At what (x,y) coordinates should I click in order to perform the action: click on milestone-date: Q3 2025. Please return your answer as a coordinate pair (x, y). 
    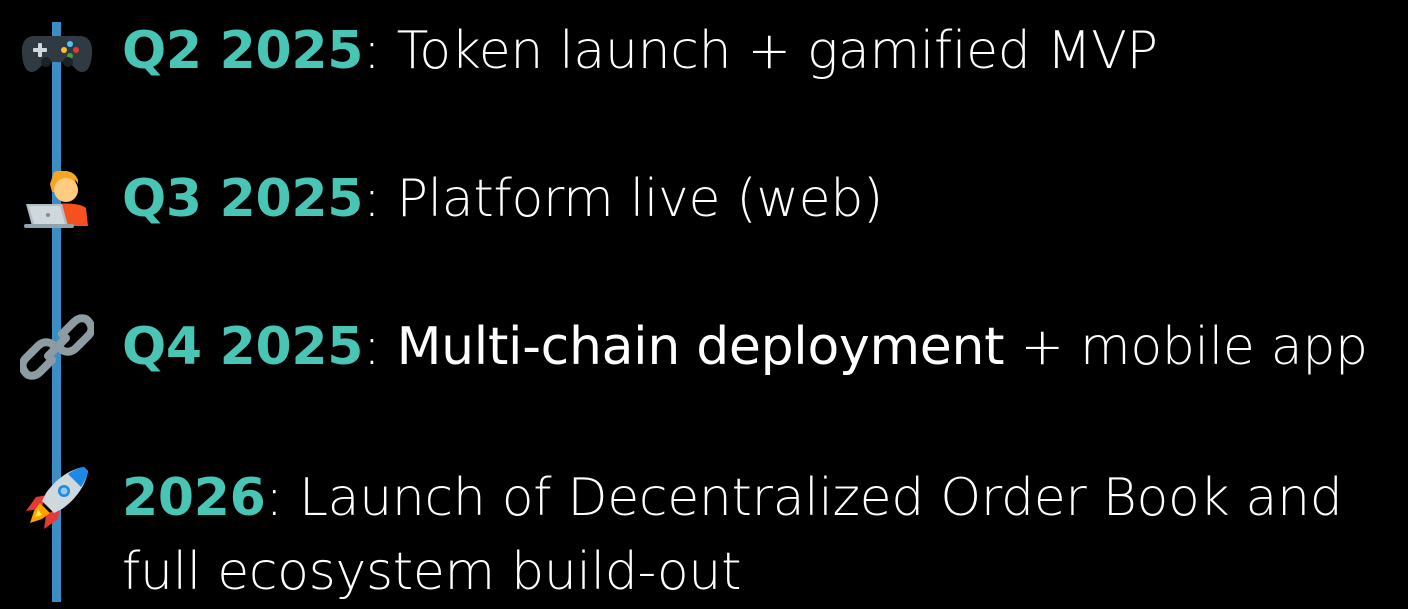
    Looking at the image, I should click on (243, 199).